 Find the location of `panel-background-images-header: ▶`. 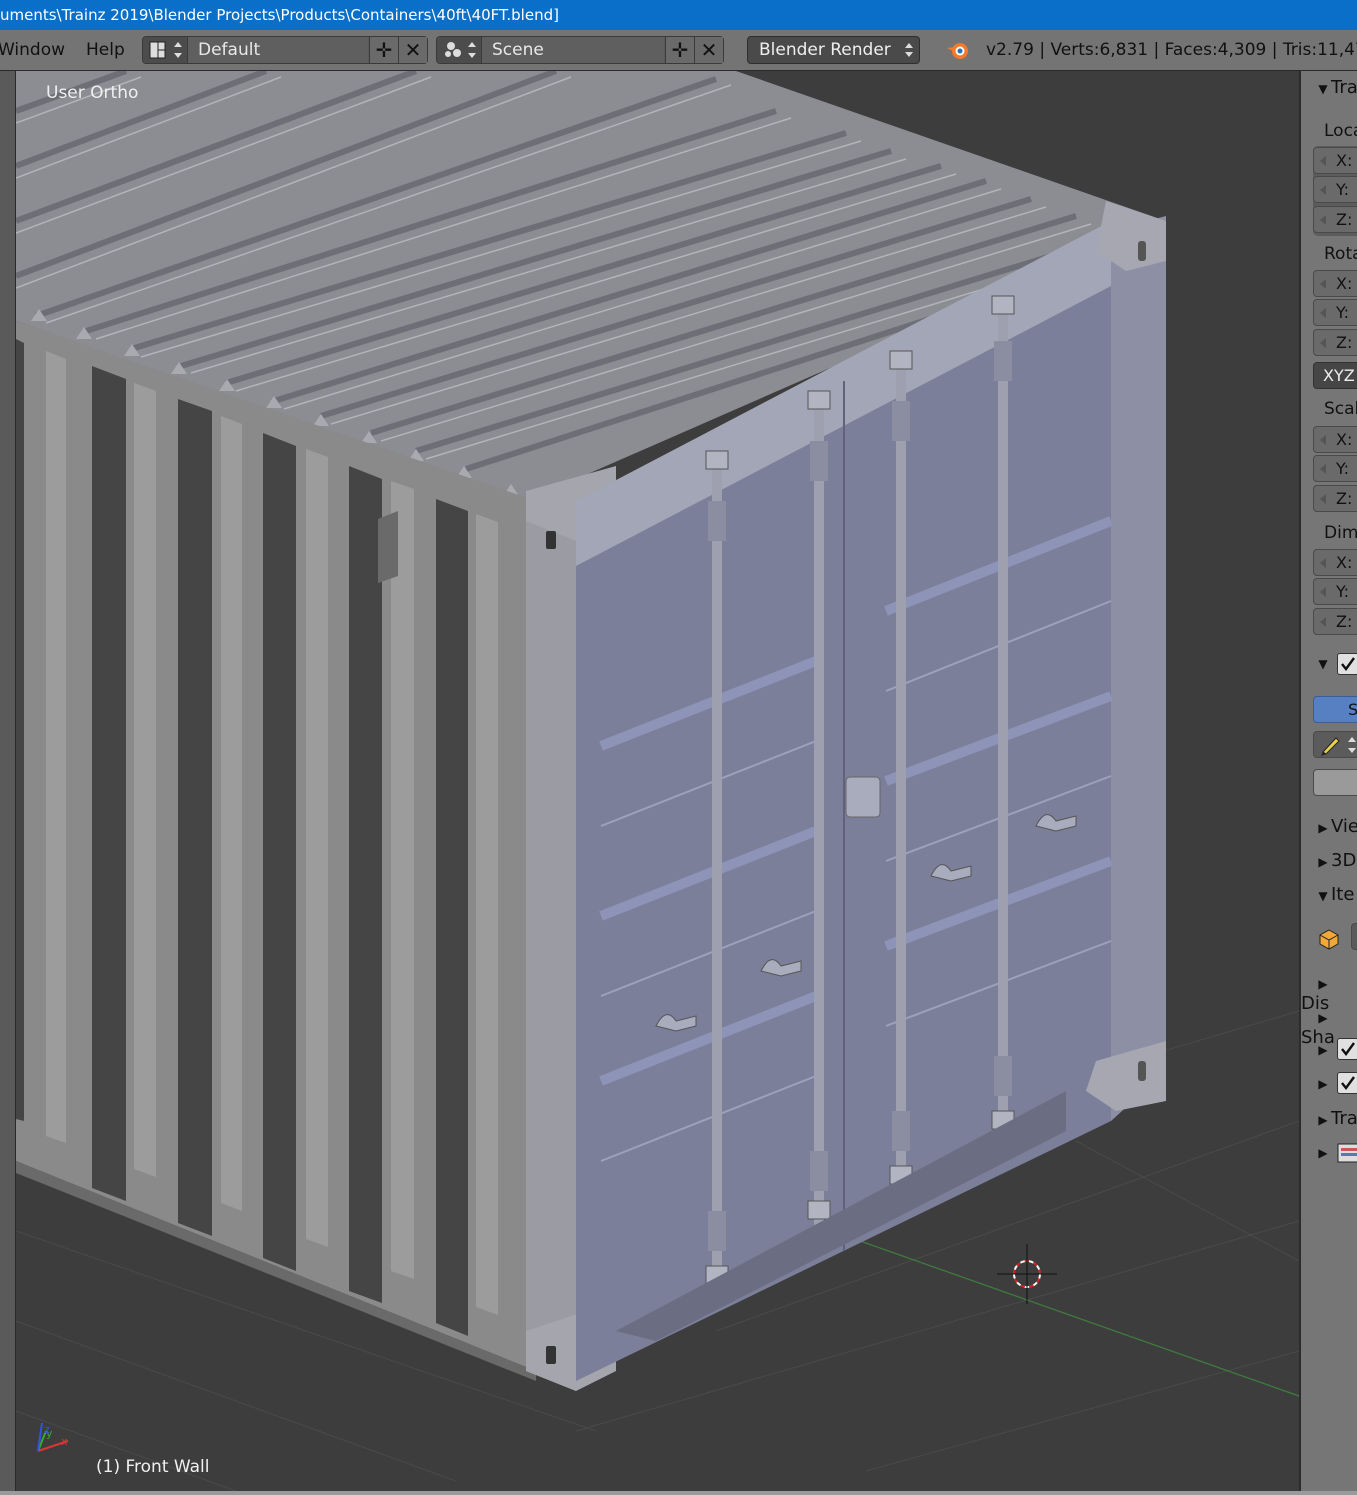

panel-background-images-header: ▶ is located at coordinates (1329, 1085).